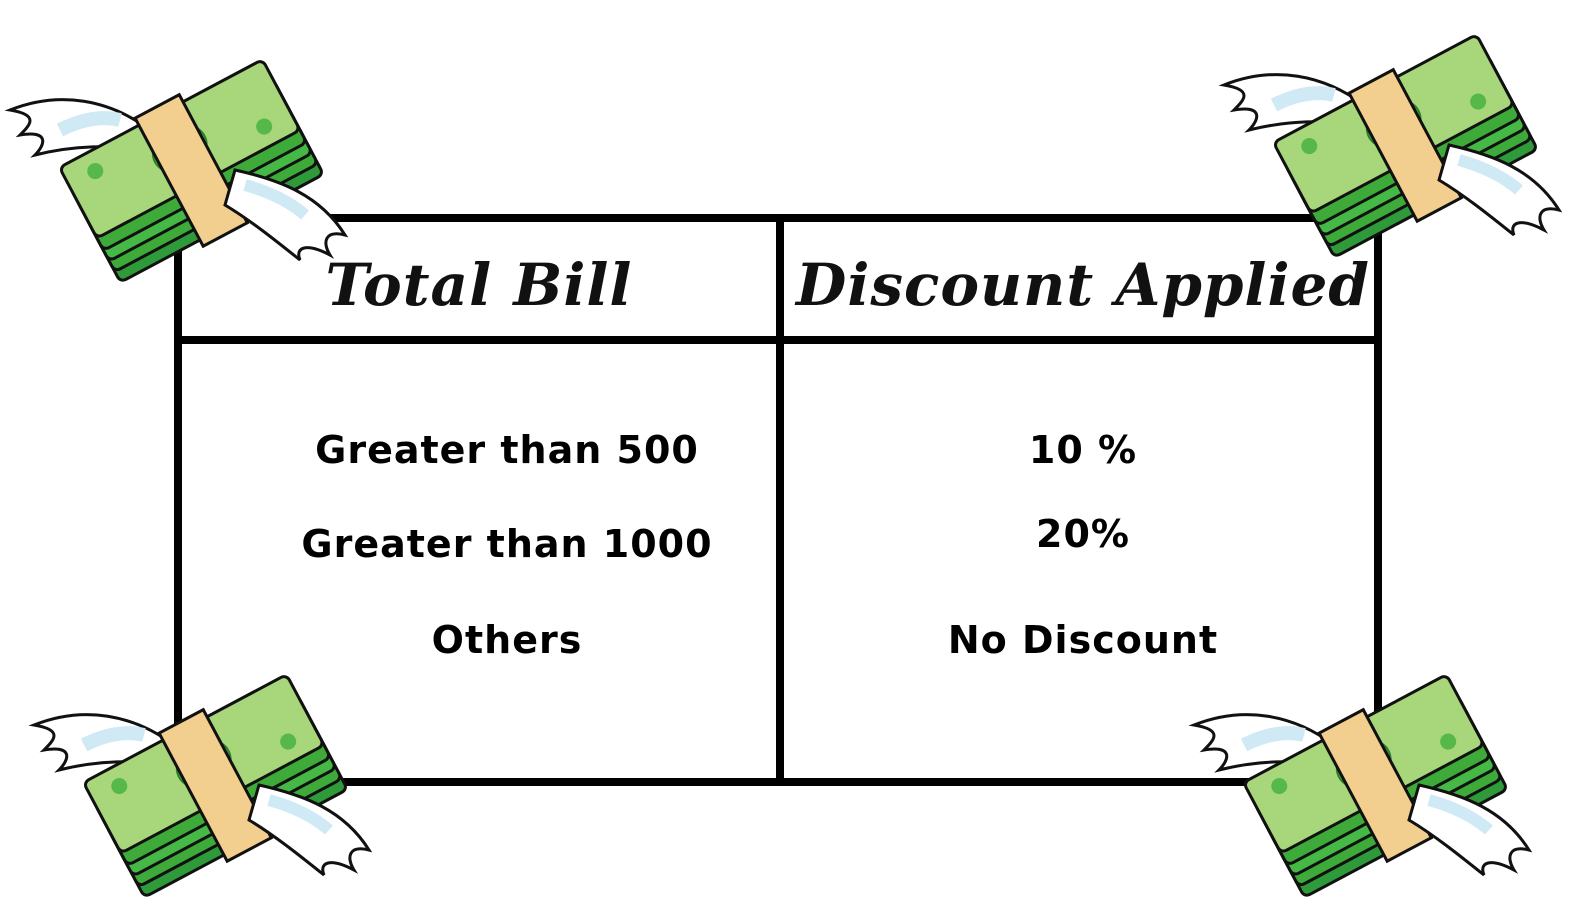 The image size is (1594, 904). I want to click on cell-bill-row-1: Greater than 500, so click(507, 450).